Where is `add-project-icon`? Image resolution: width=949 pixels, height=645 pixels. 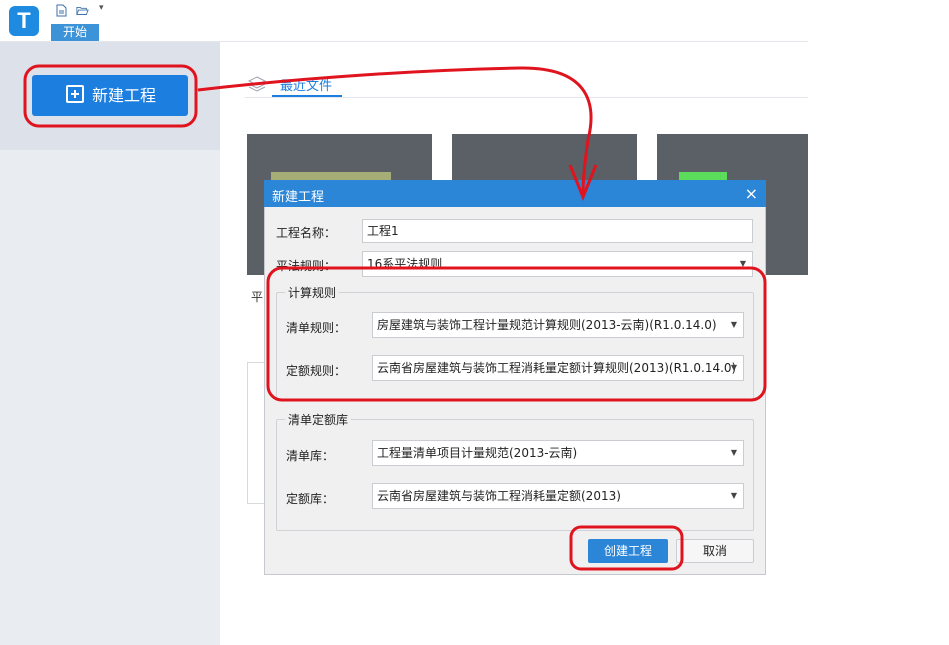
add-project-icon is located at coordinates (75, 94).